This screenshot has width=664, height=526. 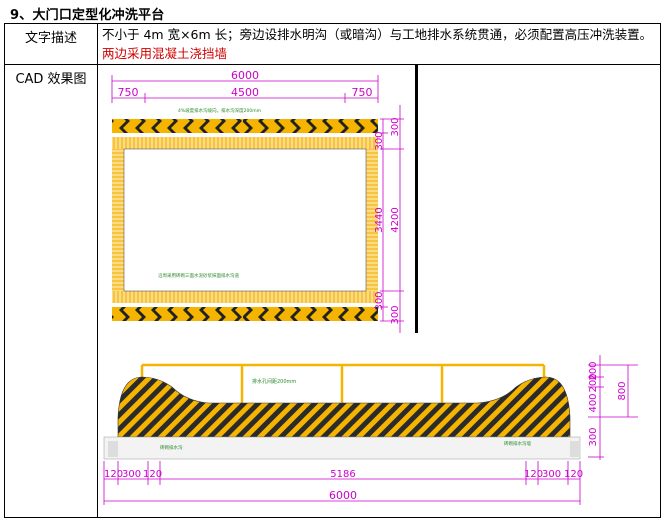 What do you see at coordinates (245, 297) in the screenshot?
I see `drain-grate-bottom` at bounding box center [245, 297].